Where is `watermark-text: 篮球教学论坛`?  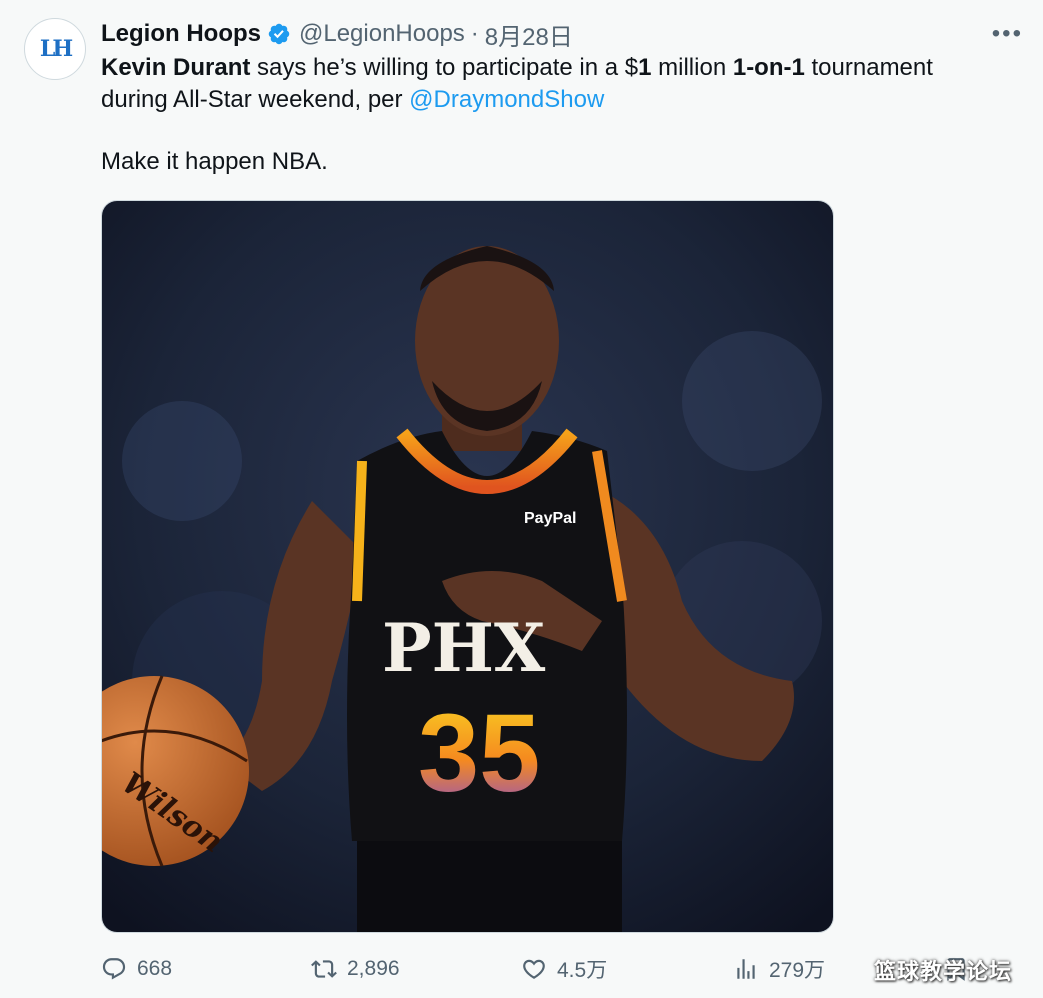 watermark-text: 篮球教学论坛 is located at coordinates (943, 971).